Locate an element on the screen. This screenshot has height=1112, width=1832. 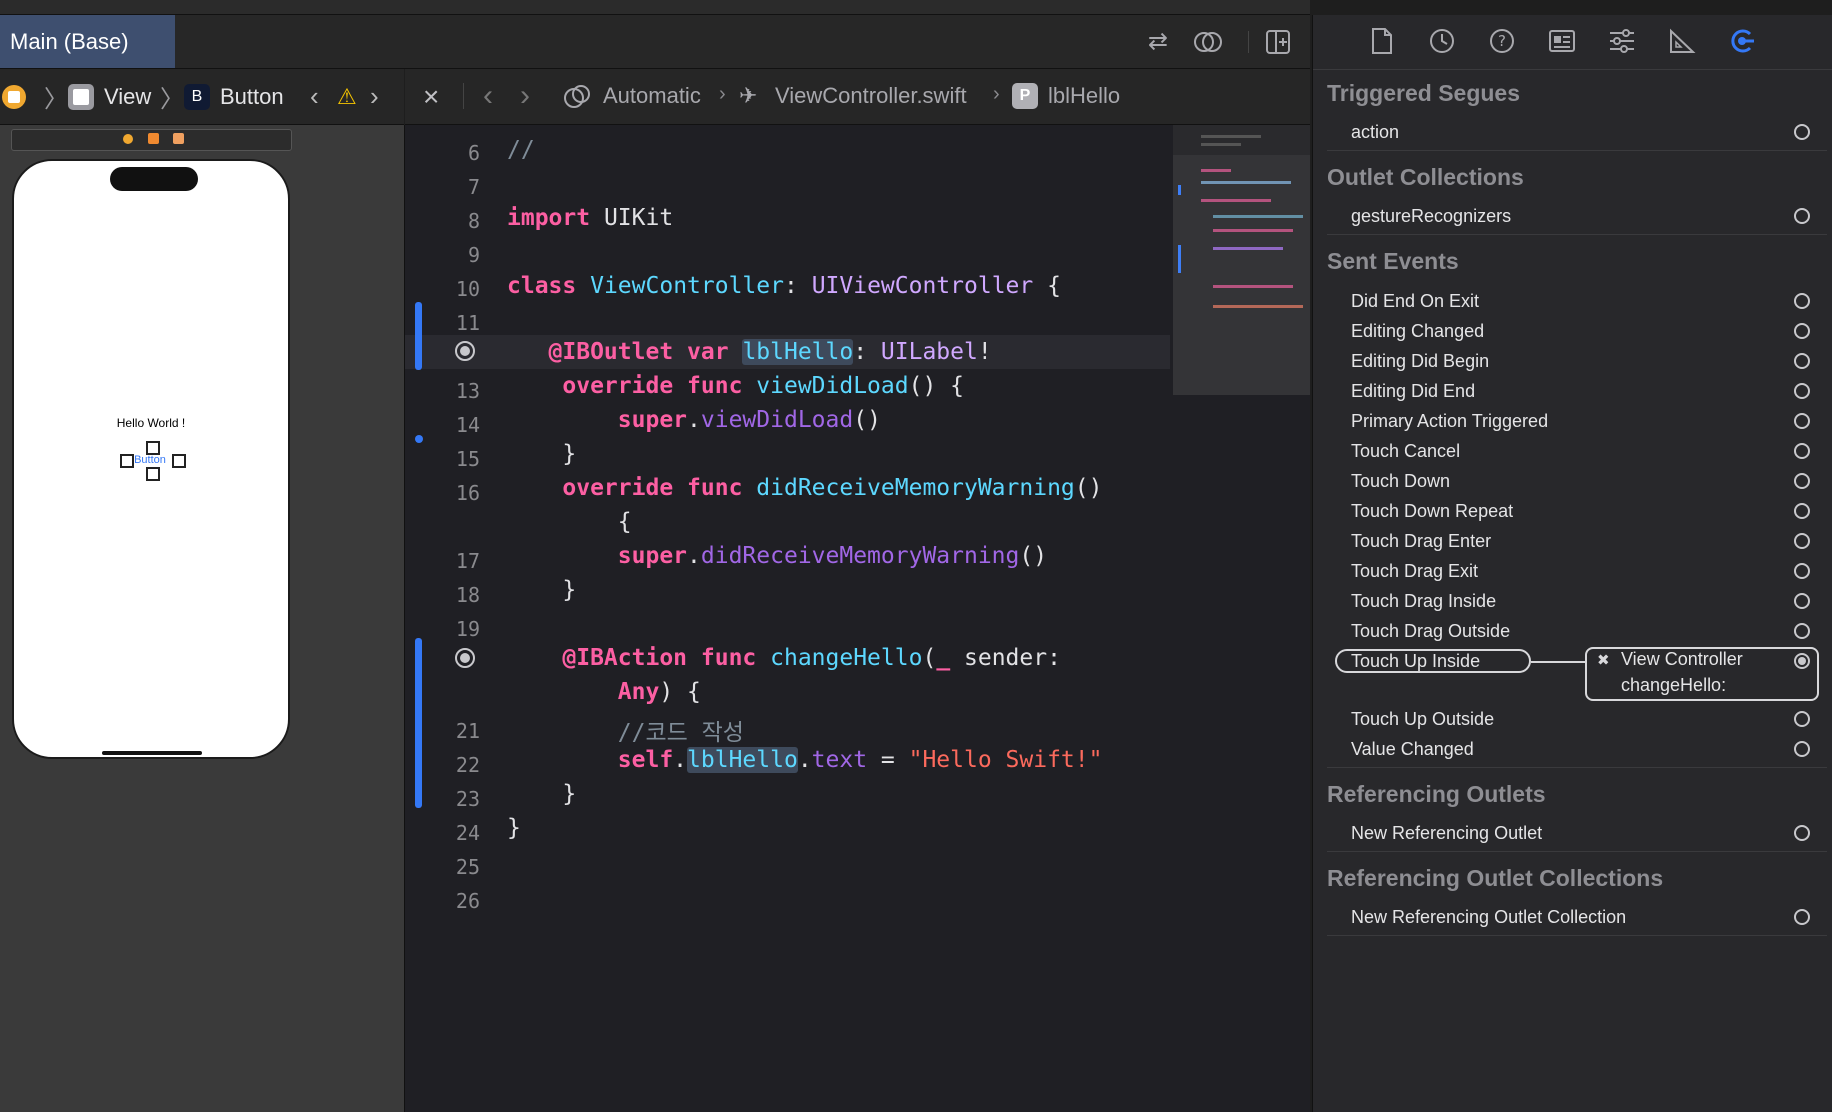
view-controller-icon is located at coordinates (128, 139).